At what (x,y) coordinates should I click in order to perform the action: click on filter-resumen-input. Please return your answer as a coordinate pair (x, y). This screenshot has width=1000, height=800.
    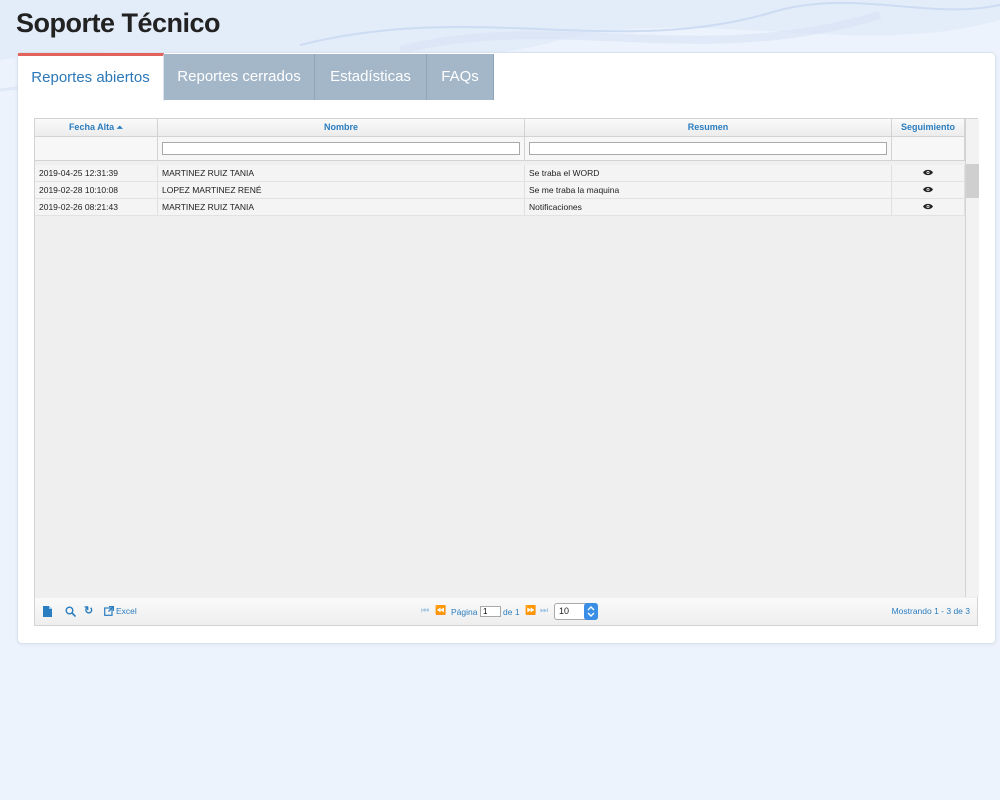
    Looking at the image, I should click on (708, 148).